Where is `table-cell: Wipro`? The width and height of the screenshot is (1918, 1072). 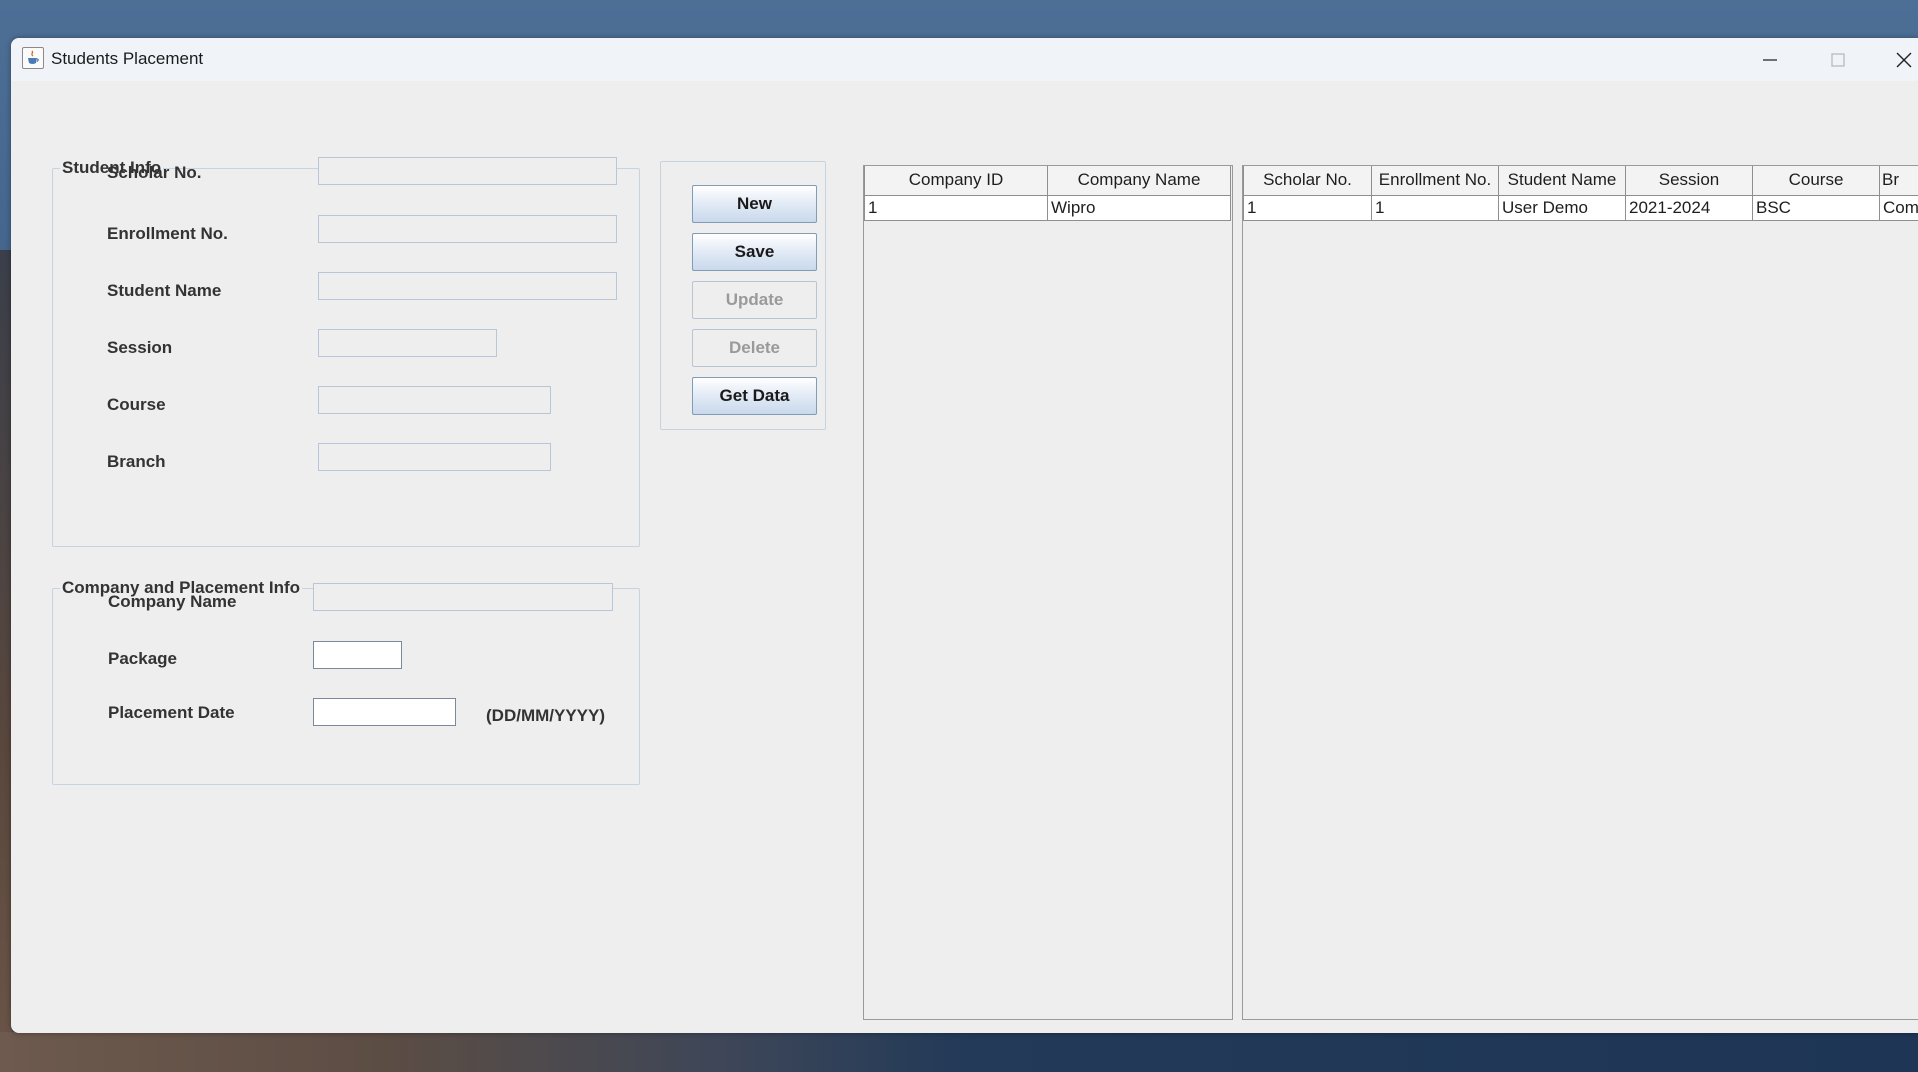 table-cell: Wipro is located at coordinates (1139, 207).